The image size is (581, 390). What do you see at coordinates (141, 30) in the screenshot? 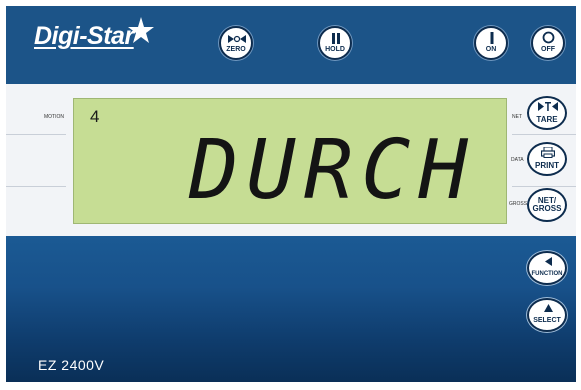
I see `star-logo-icon` at bounding box center [141, 30].